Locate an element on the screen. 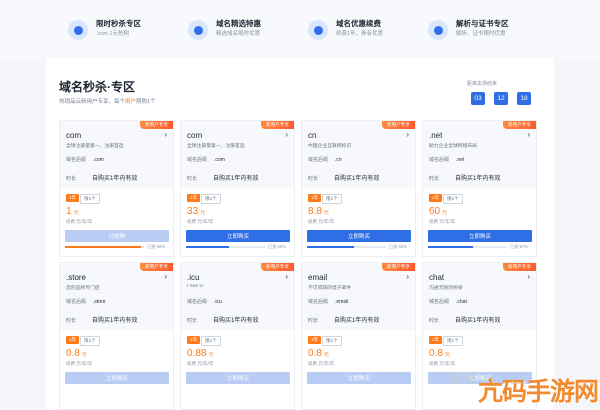  domain-description: I See U is located at coordinates (195, 286).